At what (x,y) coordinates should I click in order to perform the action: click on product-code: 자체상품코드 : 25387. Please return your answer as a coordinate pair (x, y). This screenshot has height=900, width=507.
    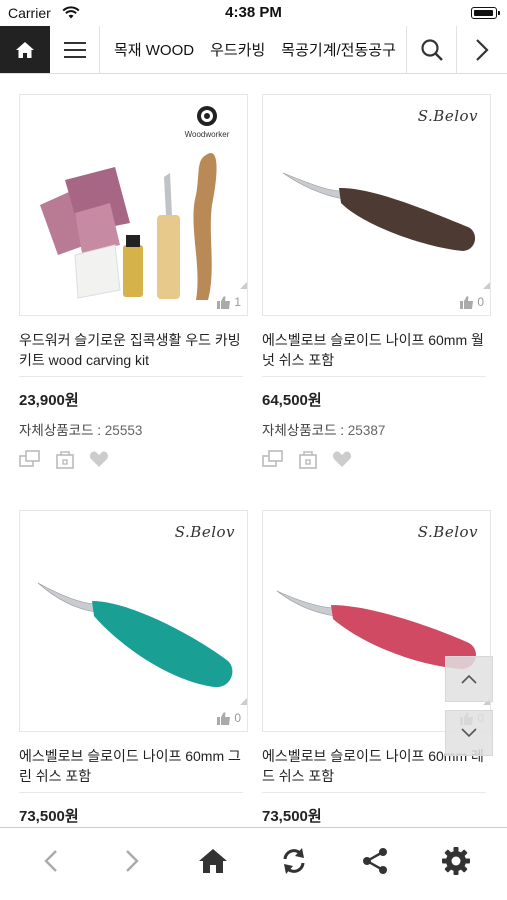
    Looking at the image, I should click on (376, 429).